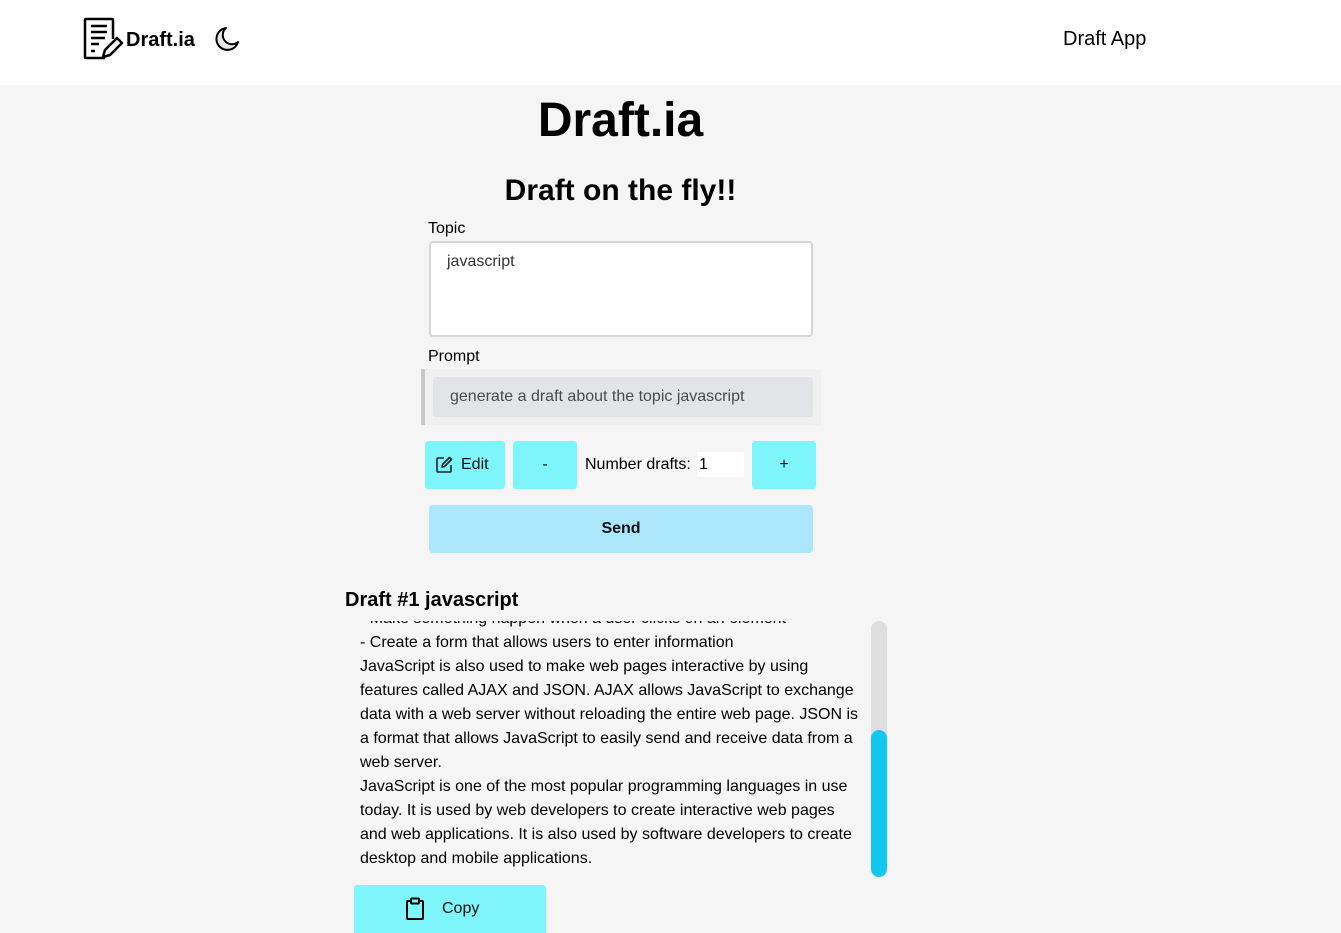  I want to click on clipboard-icon, so click(415, 908).